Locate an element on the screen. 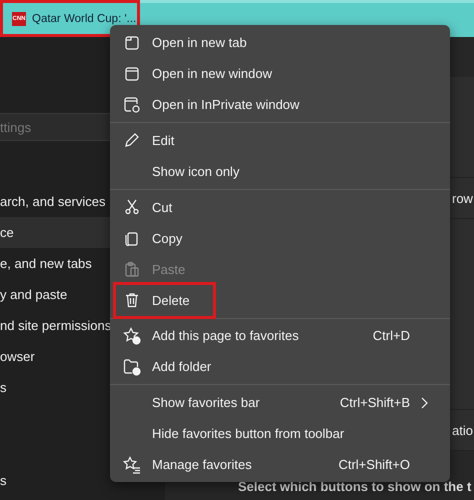  shortcut-label: Ctrl+D is located at coordinates (391, 336).